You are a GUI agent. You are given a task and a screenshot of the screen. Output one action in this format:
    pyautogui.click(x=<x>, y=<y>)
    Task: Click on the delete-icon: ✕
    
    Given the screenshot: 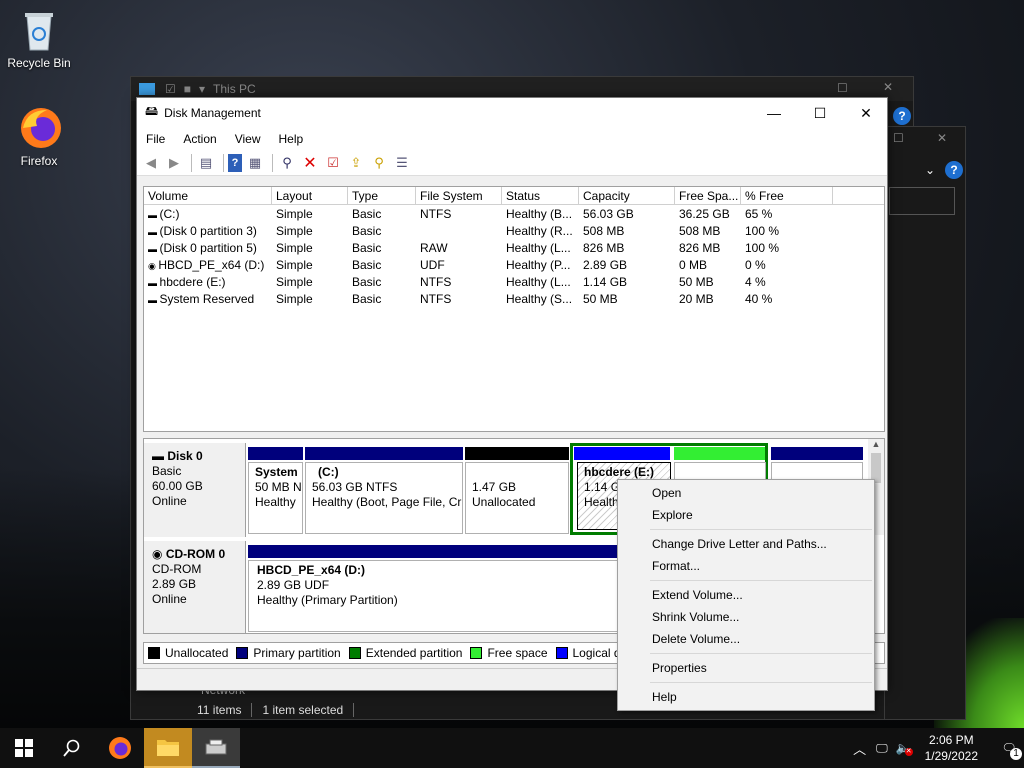 What is the action you would take?
    pyautogui.click(x=310, y=163)
    